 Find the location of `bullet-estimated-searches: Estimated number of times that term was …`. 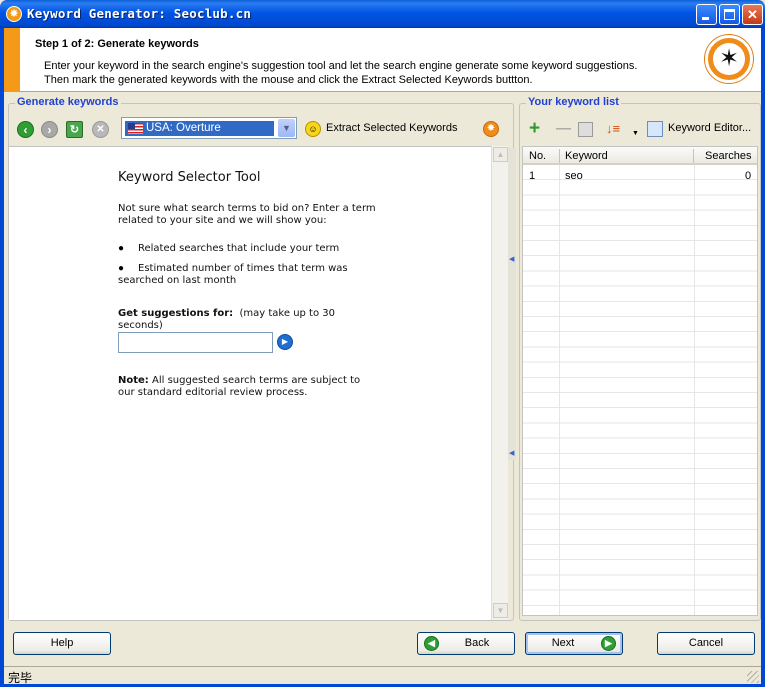

bullet-estimated-searches: Estimated number of times that term was … is located at coordinates (233, 274).